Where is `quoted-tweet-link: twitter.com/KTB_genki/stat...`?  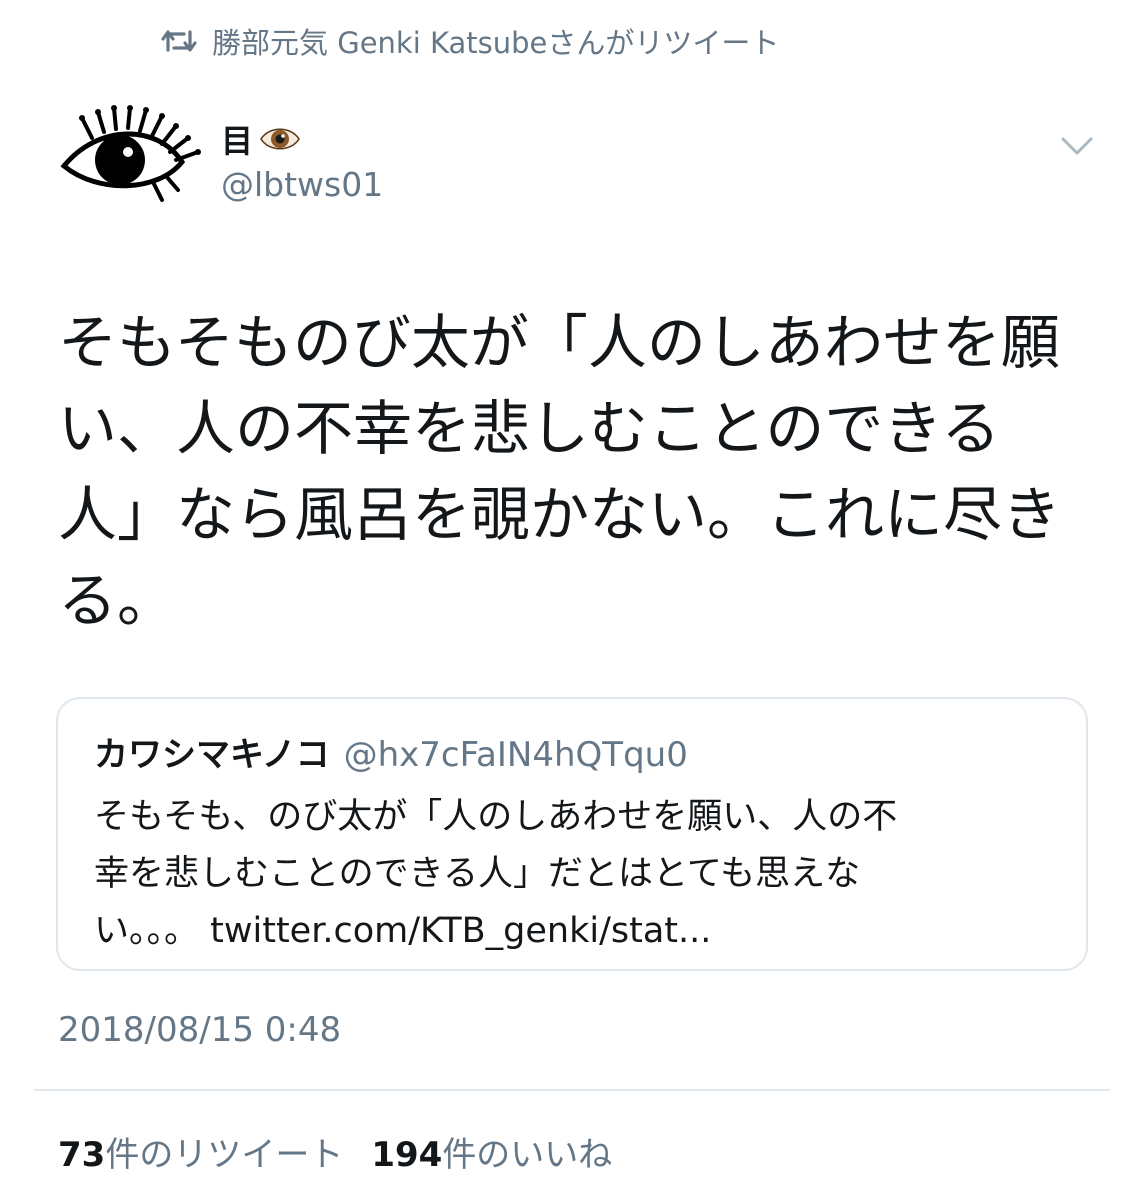
quoted-tweet-link: twitter.com/KTB_genki/stat... is located at coordinates (460, 931).